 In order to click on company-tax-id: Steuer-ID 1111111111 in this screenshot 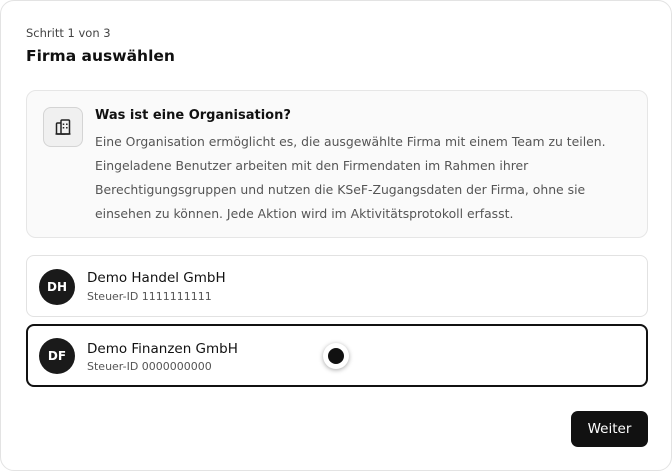, I will do `click(149, 296)`.